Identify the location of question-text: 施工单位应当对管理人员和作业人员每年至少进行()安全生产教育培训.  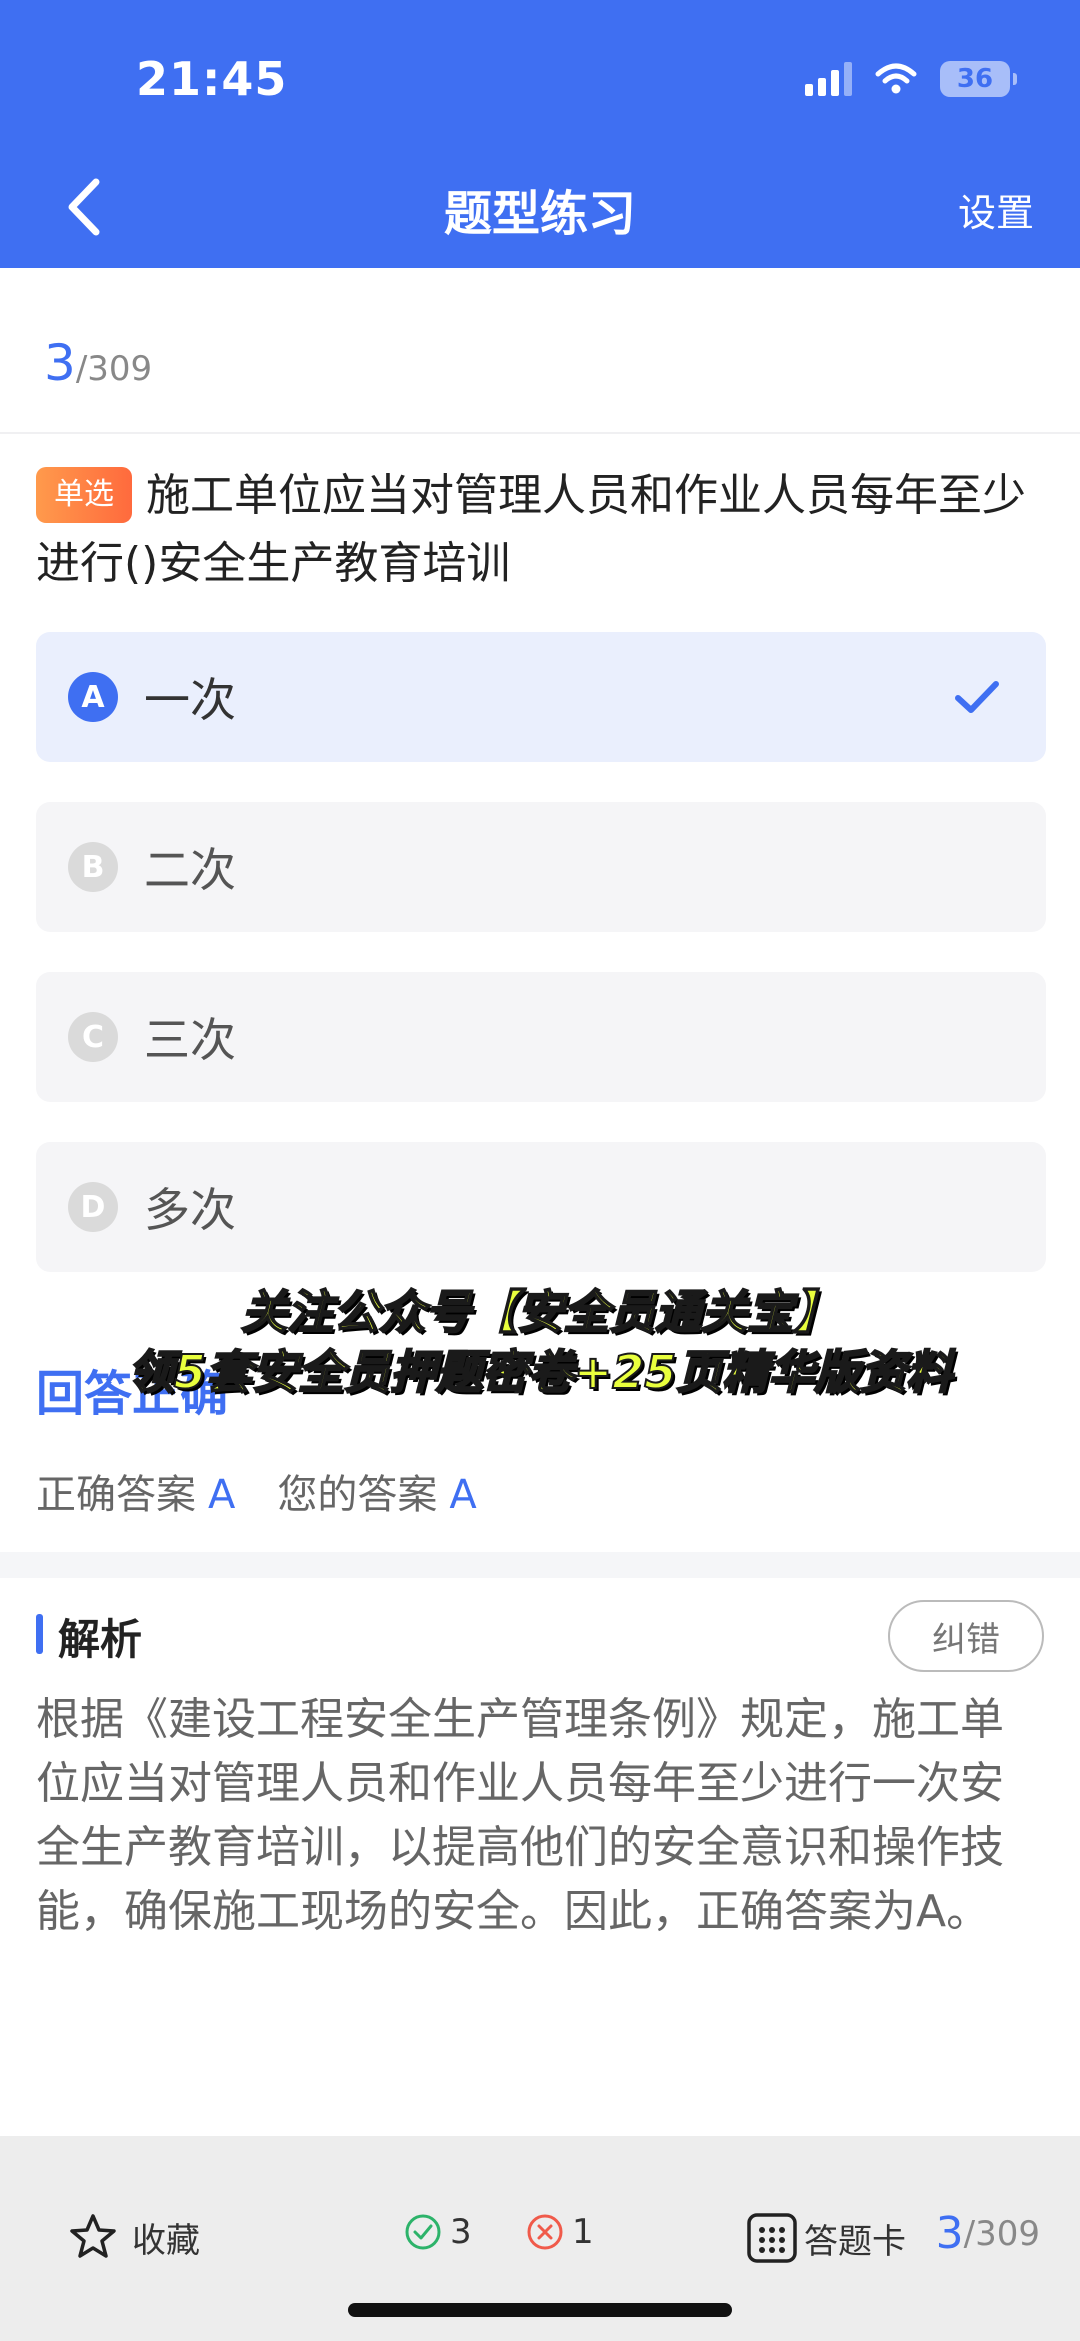
(531, 529).